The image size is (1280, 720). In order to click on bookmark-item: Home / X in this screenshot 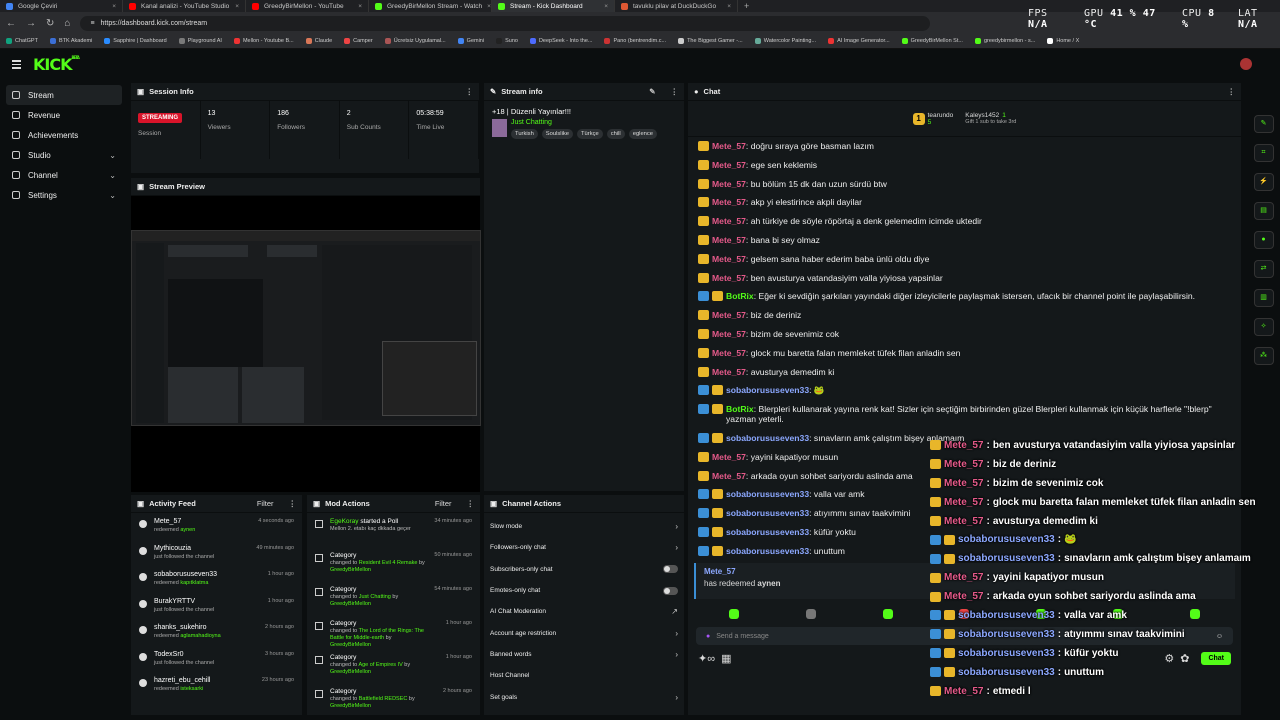, I will do `click(1063, 41)`.